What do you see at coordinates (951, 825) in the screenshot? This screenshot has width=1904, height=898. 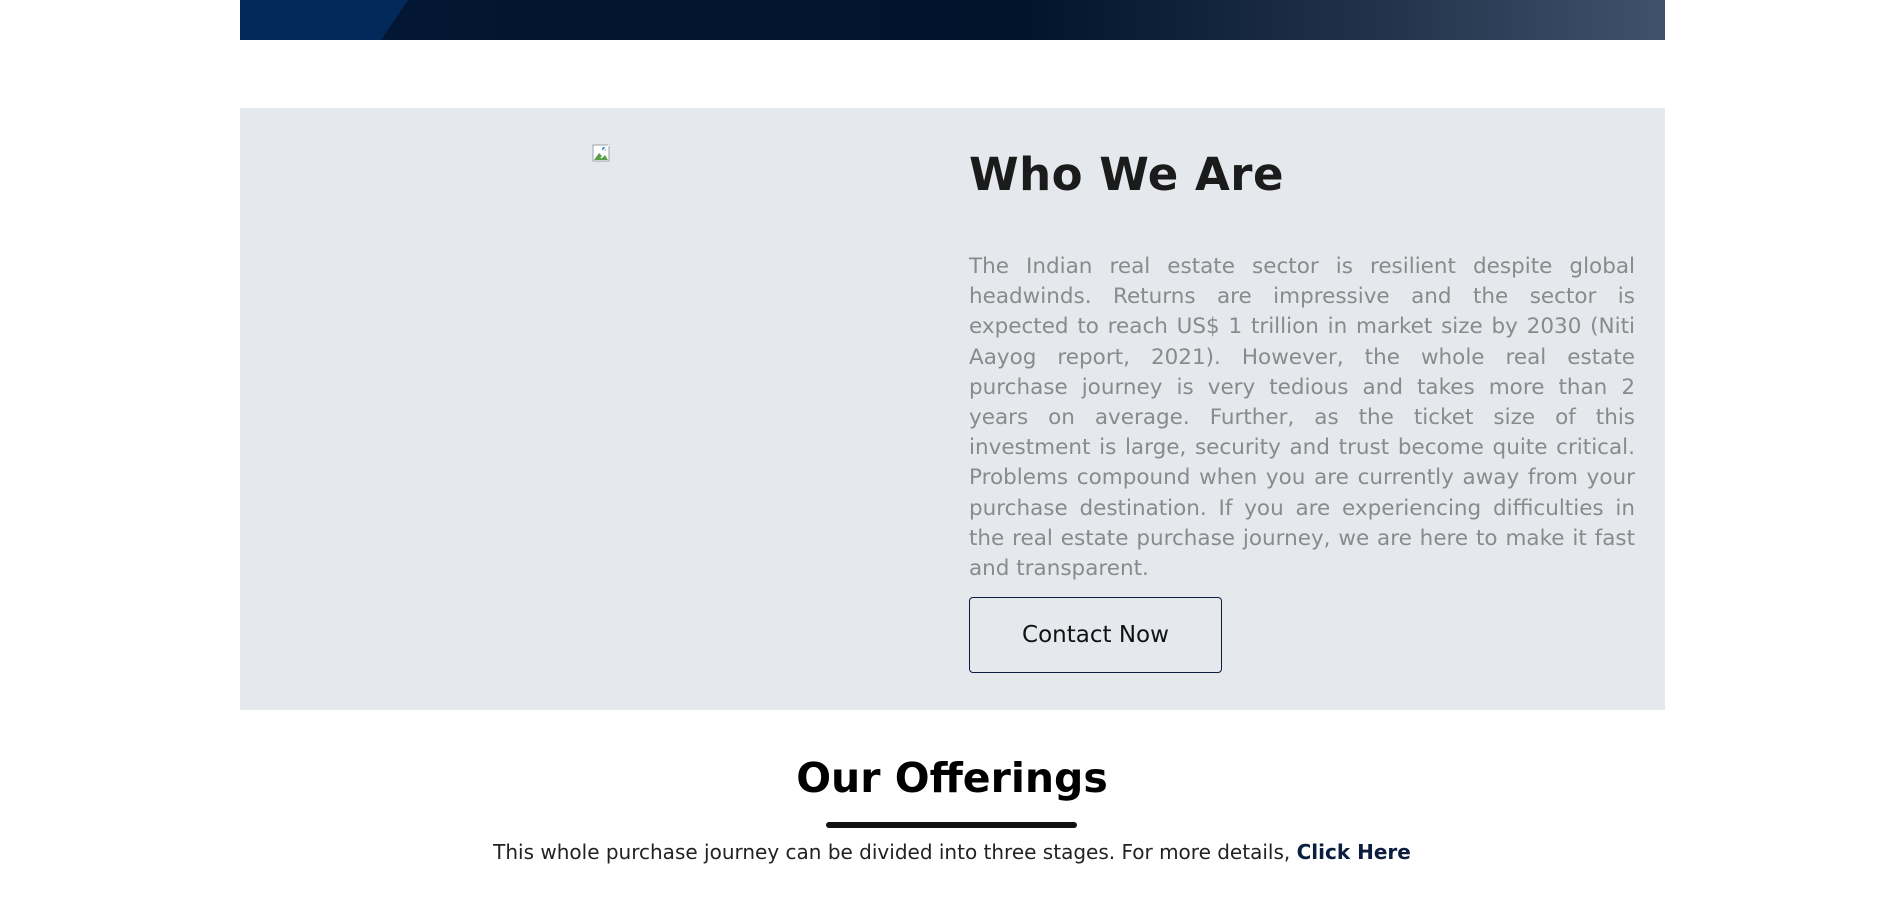 I see `title-underline` at bounding box center [951, 825].